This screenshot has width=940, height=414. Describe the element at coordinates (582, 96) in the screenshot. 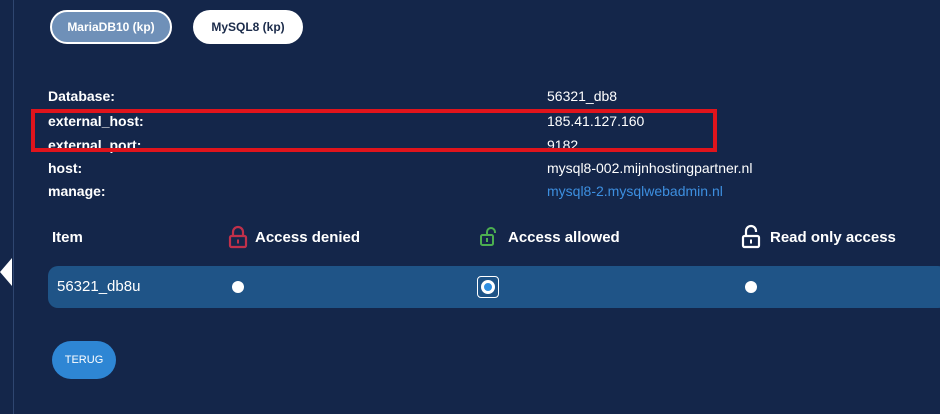

I see `database-value: 56321_db8` at that location.